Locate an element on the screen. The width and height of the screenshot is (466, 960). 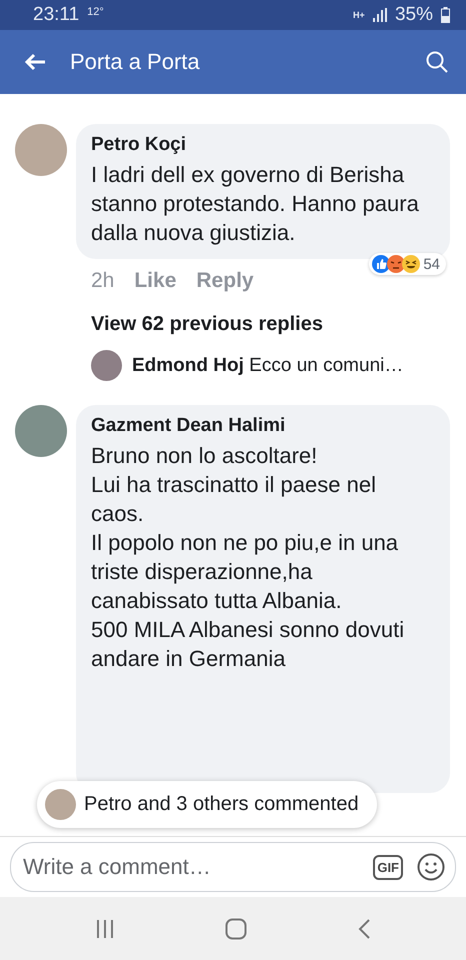
comment-time: 2h is located at coordinates (102, 281).